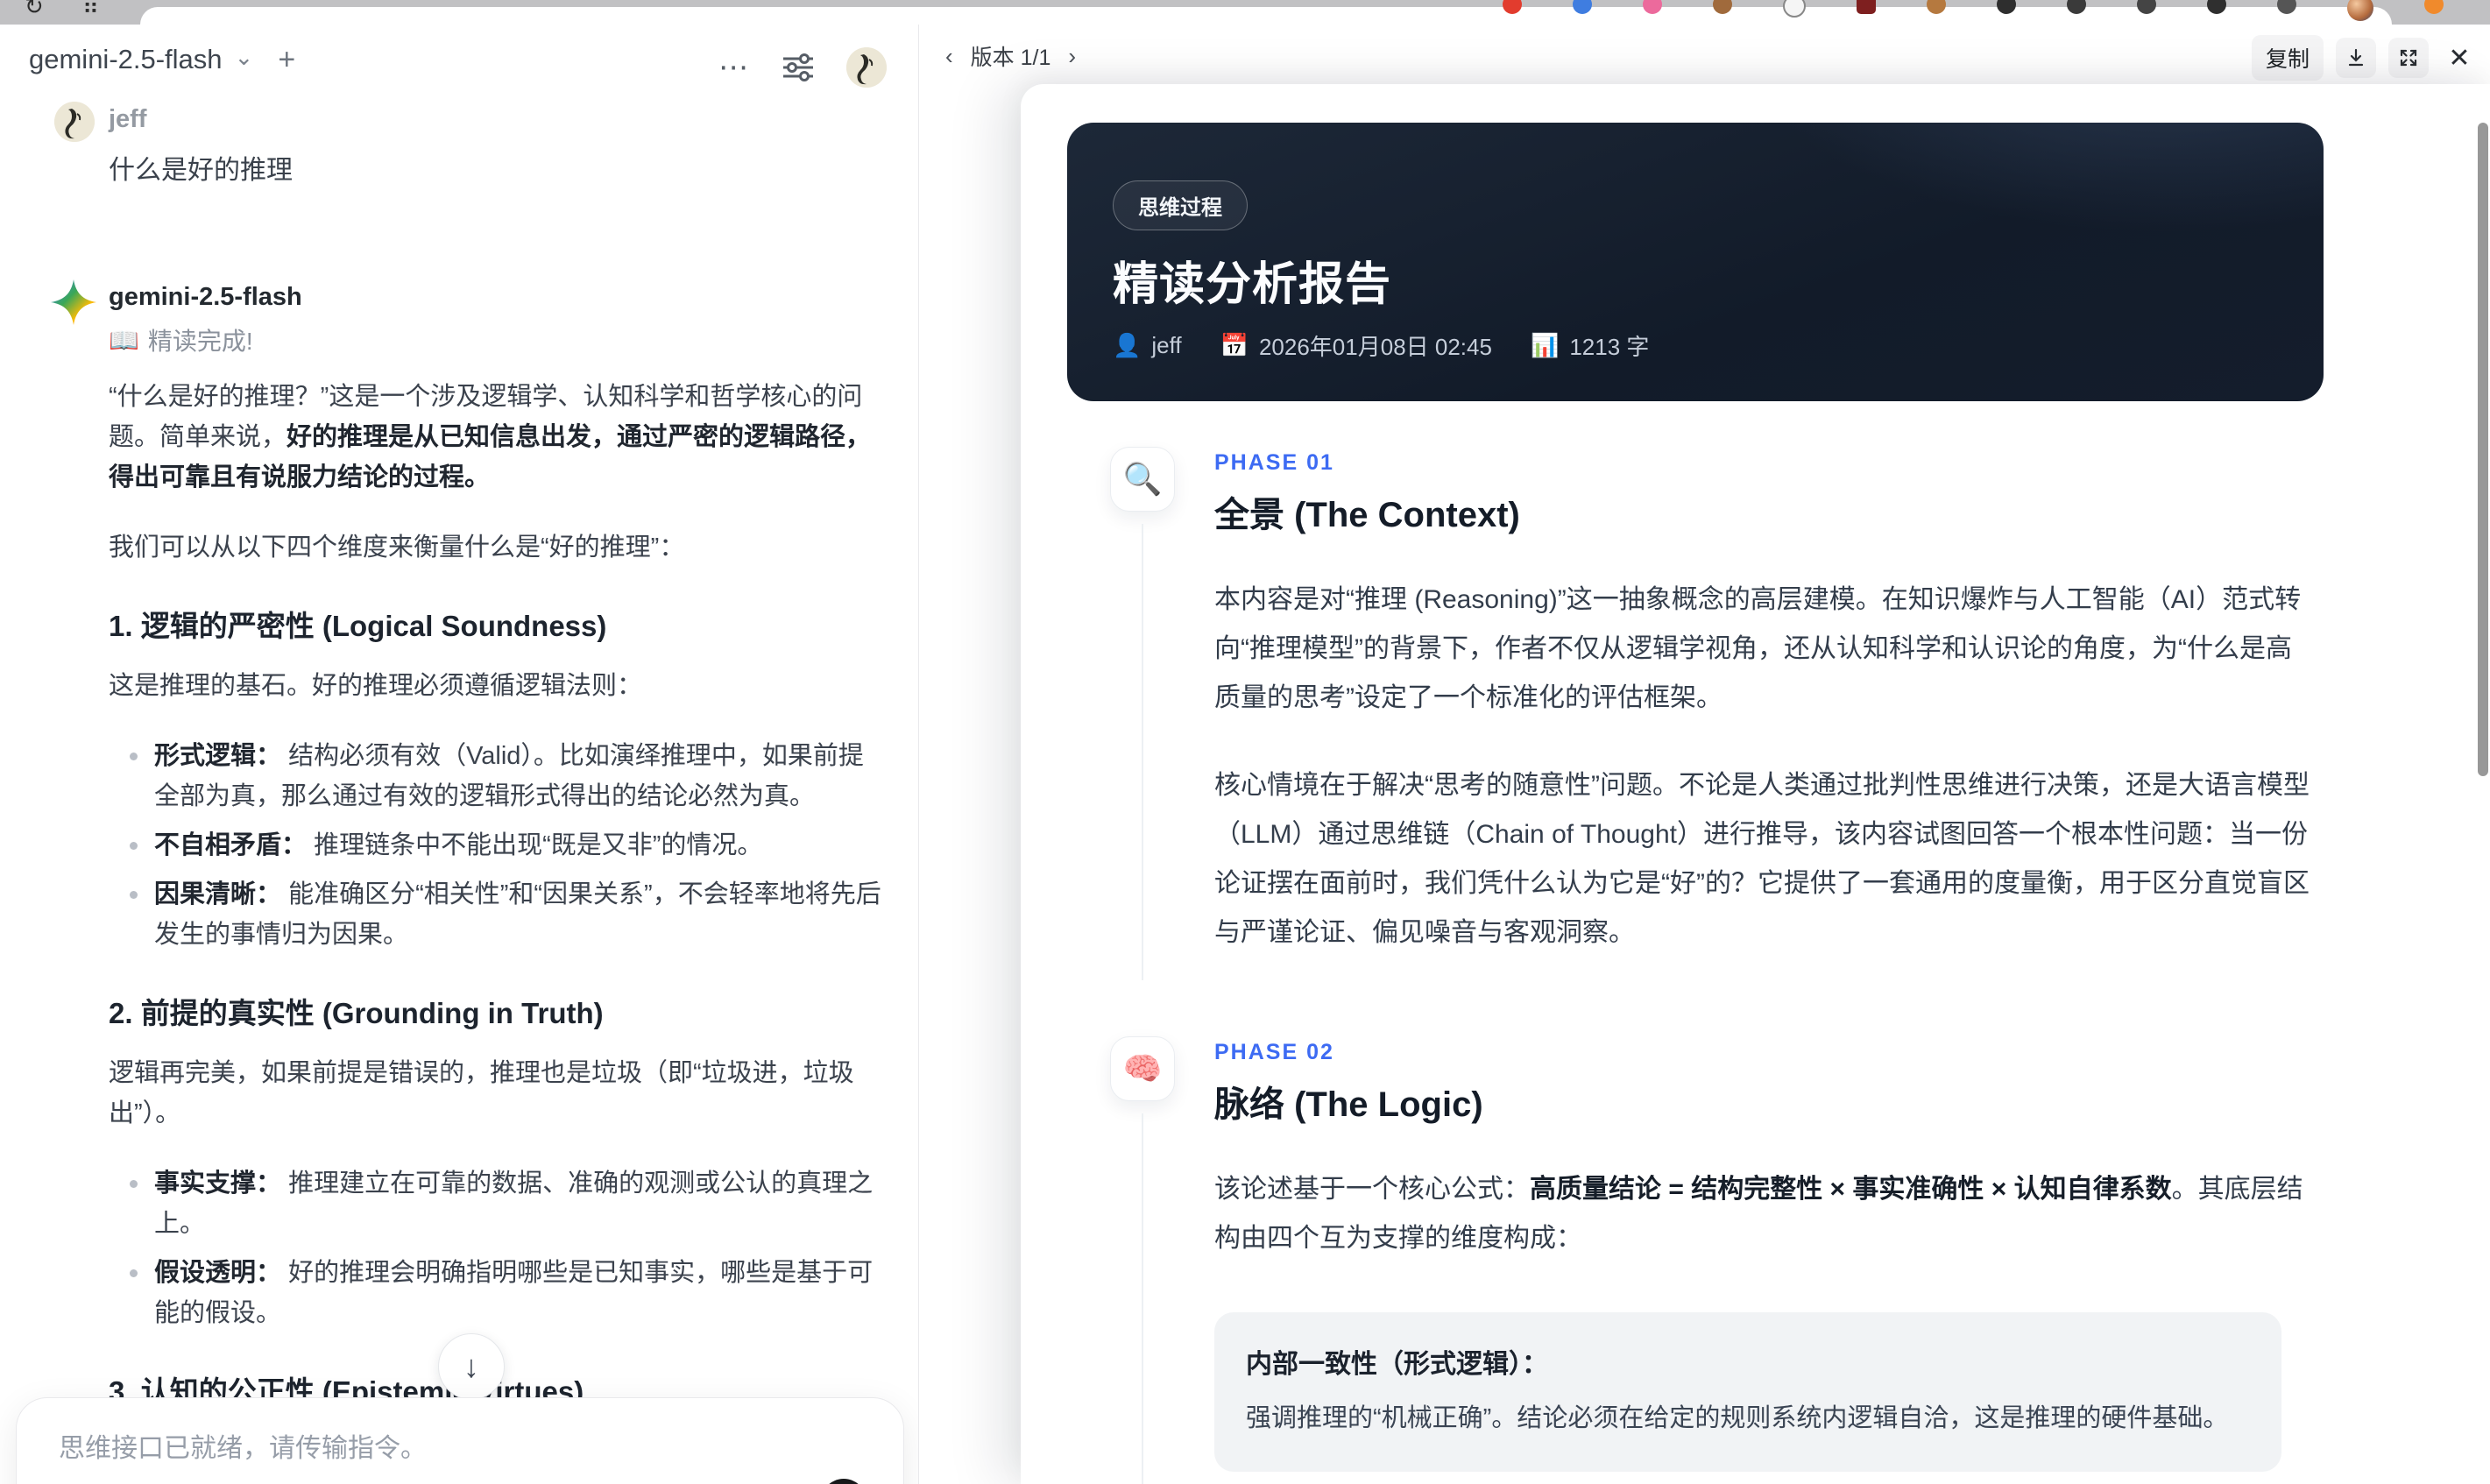  What do you see at coordinates (201, 170) in the screenshot?
I see `user-message-text: 什么是好的推理` at bounding box center [201, 170].